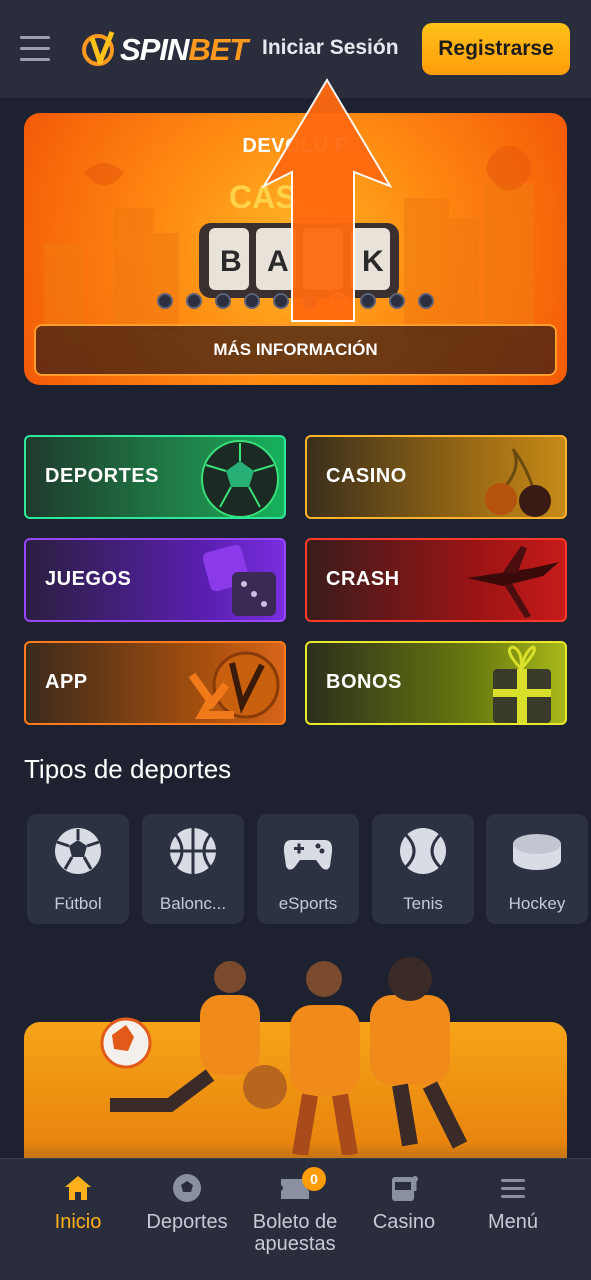  Describe the element at coordinates (436, 580) in the screenshot. I see `category-tile-crash: CRASH` at that location.